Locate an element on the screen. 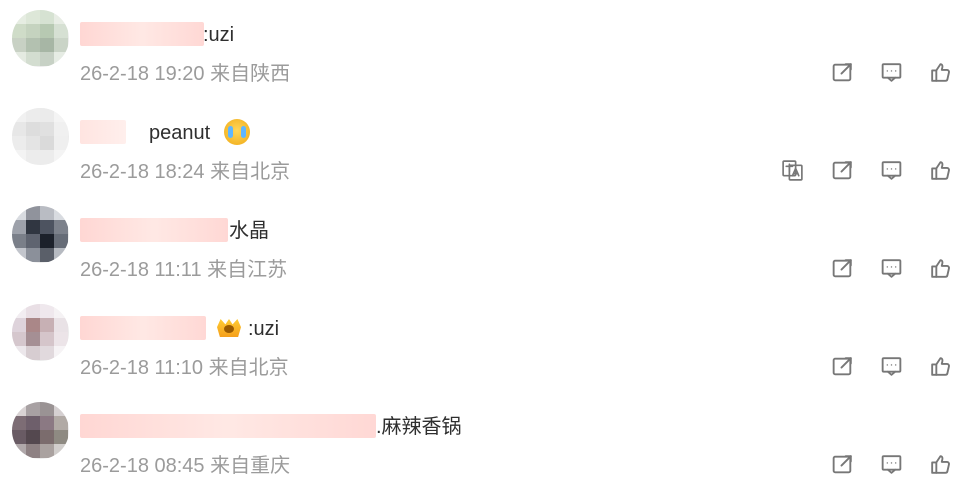  comment-text: peanut is located at coordinates (180, 133).